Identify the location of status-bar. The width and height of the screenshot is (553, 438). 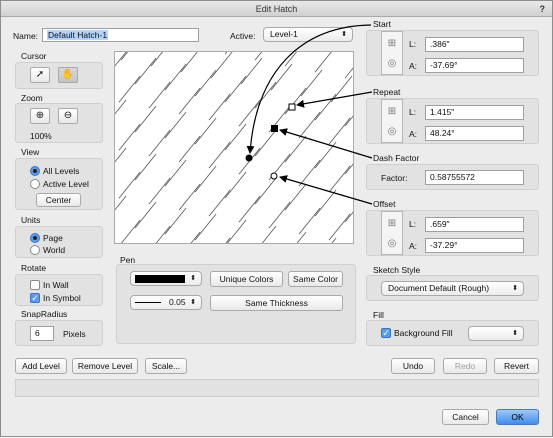
(277, 388).